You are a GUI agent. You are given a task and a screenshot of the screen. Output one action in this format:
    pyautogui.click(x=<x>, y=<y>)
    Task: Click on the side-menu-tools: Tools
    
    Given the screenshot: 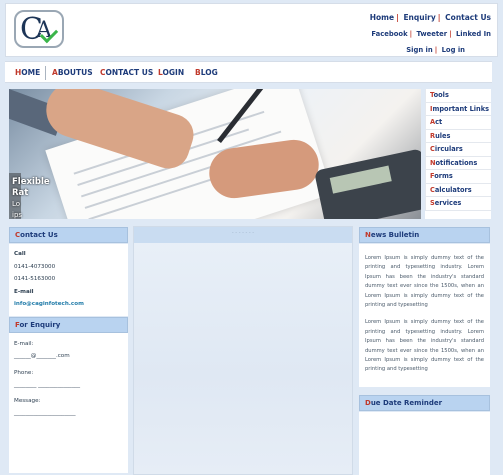 What is the action you would take?
    pyautogui.click(x=458, y=96)
    